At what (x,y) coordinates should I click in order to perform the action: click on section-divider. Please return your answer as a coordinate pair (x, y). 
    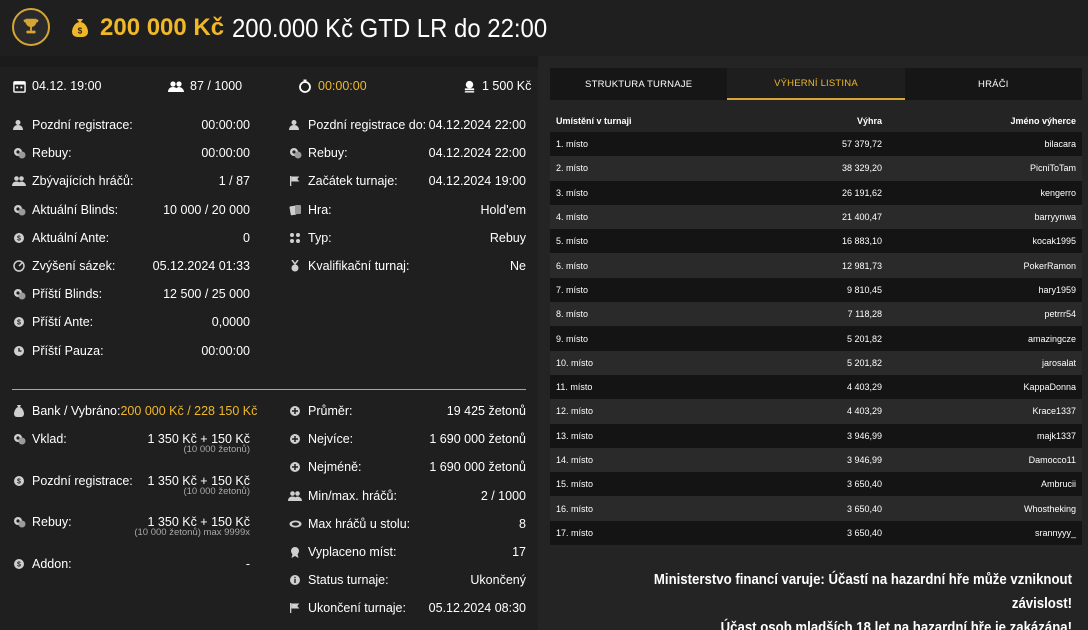
    Looking at the image, I should click on (269, 389).